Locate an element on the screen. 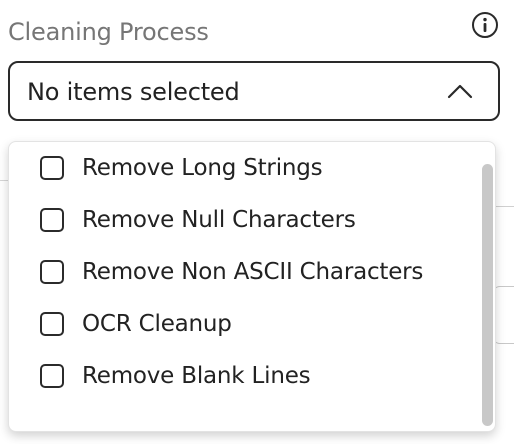 The height and width of the screenshot is (444, 514). option-label: Remove Null Characters is located at coordinates (219, 220).